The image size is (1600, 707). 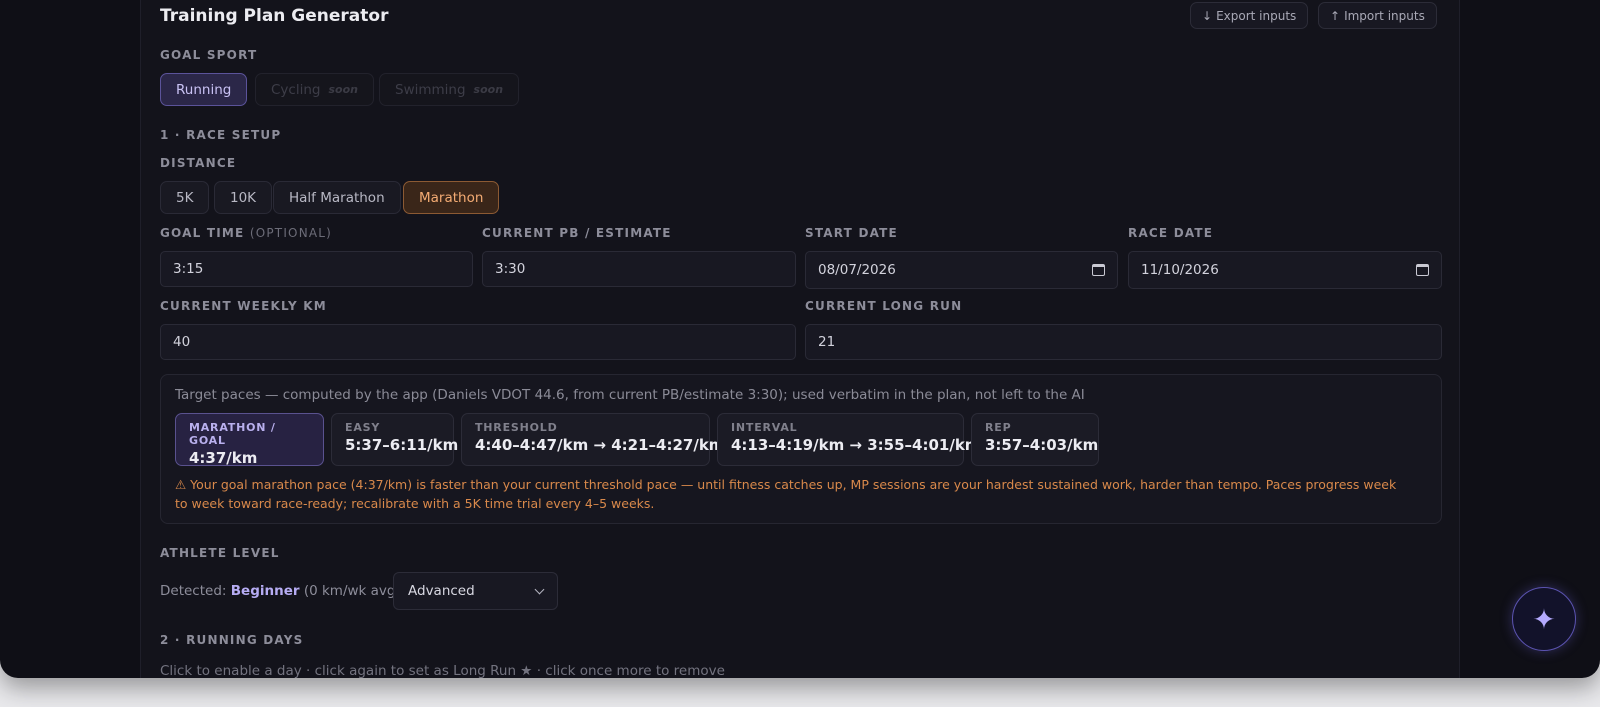 I want to click on distance-5k-chip: 5K, so click(x=185, y=197).